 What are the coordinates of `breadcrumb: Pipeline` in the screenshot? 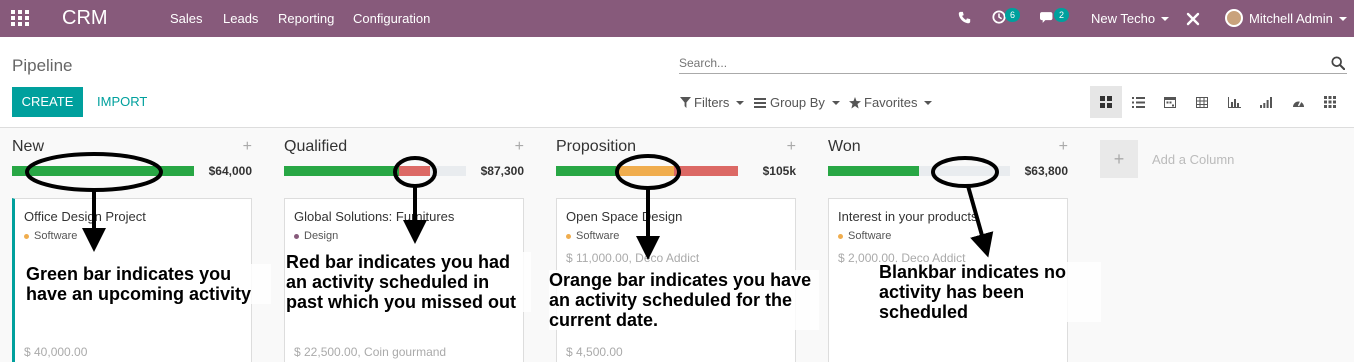 It's located at (42, 65).